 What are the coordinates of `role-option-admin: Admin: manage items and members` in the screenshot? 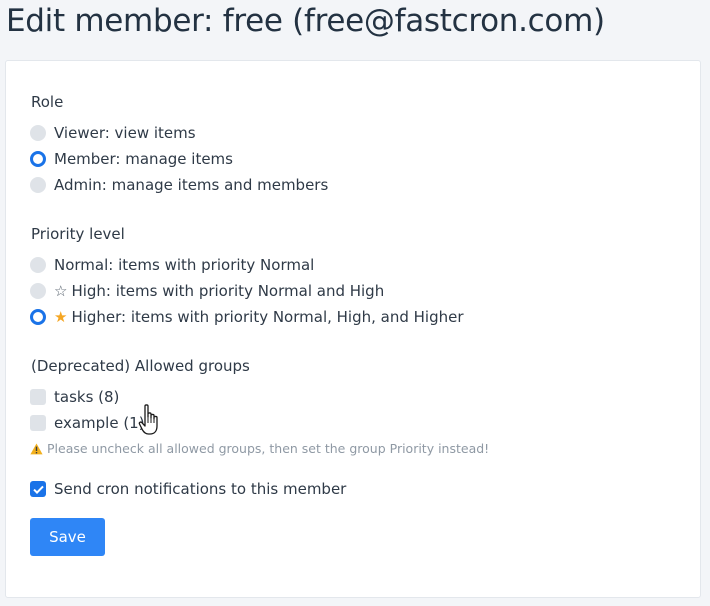 It's located at (179, 185).